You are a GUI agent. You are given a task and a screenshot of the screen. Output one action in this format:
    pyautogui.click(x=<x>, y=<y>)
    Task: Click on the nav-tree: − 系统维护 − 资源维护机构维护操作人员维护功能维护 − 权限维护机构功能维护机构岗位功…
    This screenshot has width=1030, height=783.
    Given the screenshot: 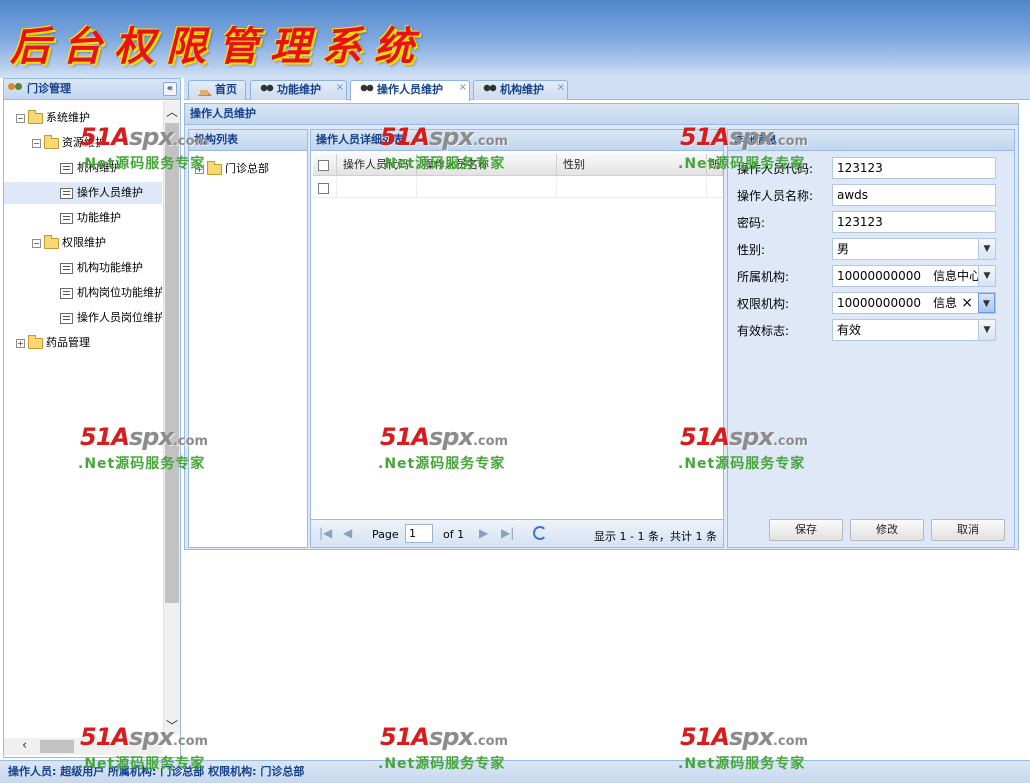 What is the action you would take?
    pyautogui.click(x=83, y=416)
    